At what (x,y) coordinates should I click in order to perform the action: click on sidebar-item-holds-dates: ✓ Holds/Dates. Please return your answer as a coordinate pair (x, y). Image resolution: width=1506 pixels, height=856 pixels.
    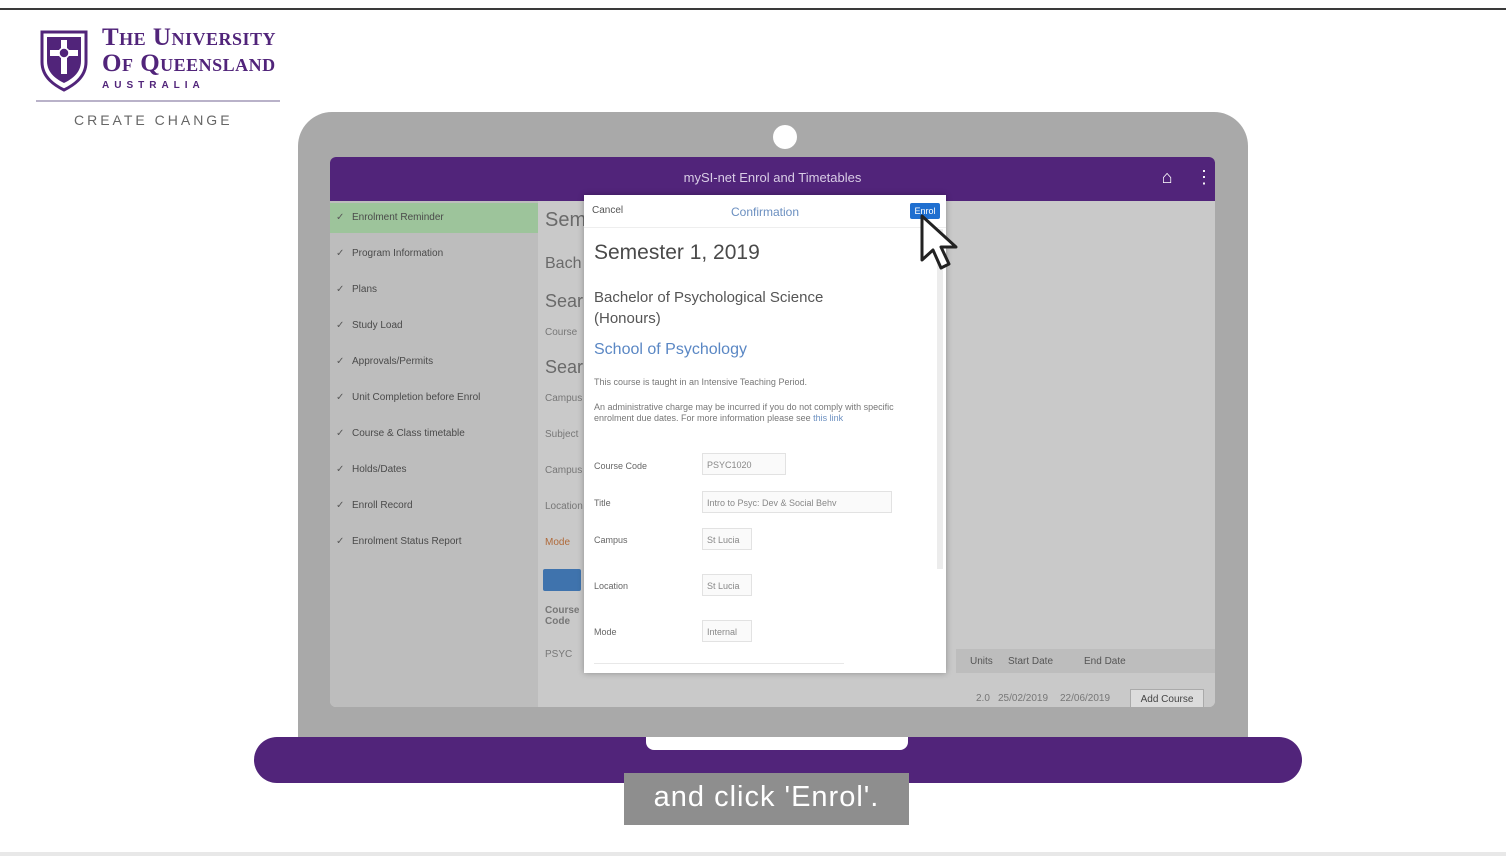
    Looking at the image, I should click on (434, 470).